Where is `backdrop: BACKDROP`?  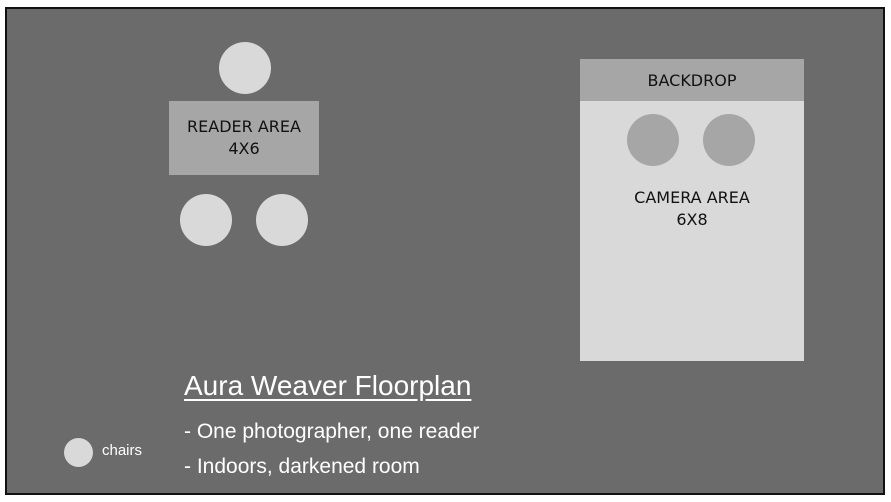
backdrop: BACKDROP is located at coordinates (692, 80).